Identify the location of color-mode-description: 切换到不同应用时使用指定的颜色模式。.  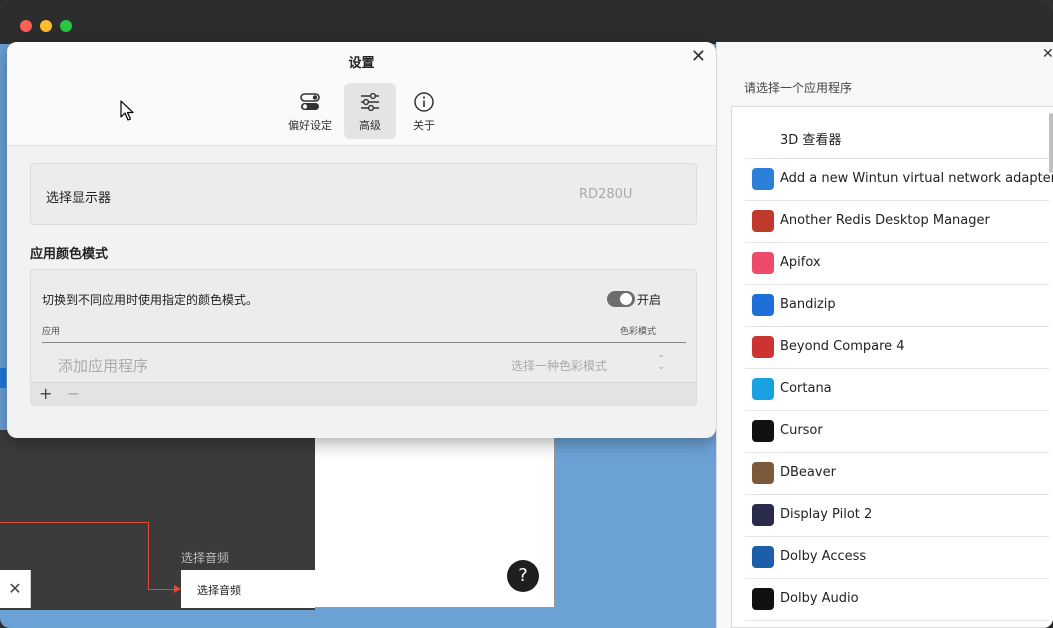
(150, 300).